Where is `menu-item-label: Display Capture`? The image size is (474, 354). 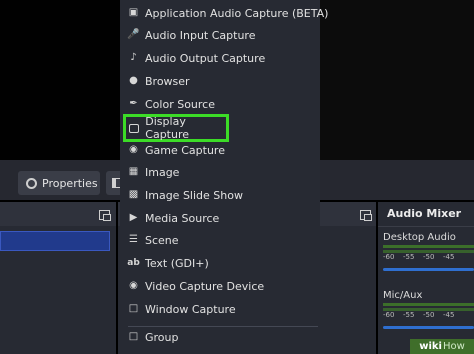 menu-item-label: Display Capture is located at coordinates (167, 128).